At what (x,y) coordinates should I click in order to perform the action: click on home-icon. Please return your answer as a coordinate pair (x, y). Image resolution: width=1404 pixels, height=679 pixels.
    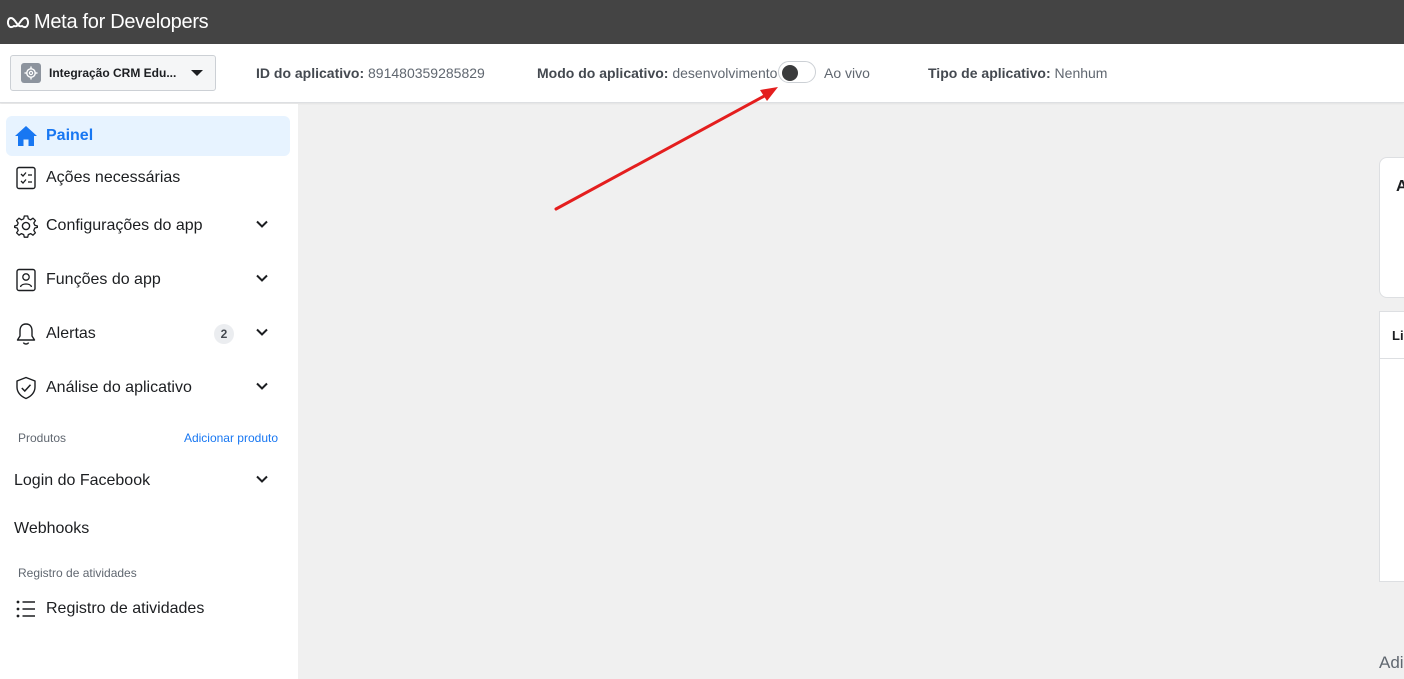
    Looking at the image, I should click on (26, 136).